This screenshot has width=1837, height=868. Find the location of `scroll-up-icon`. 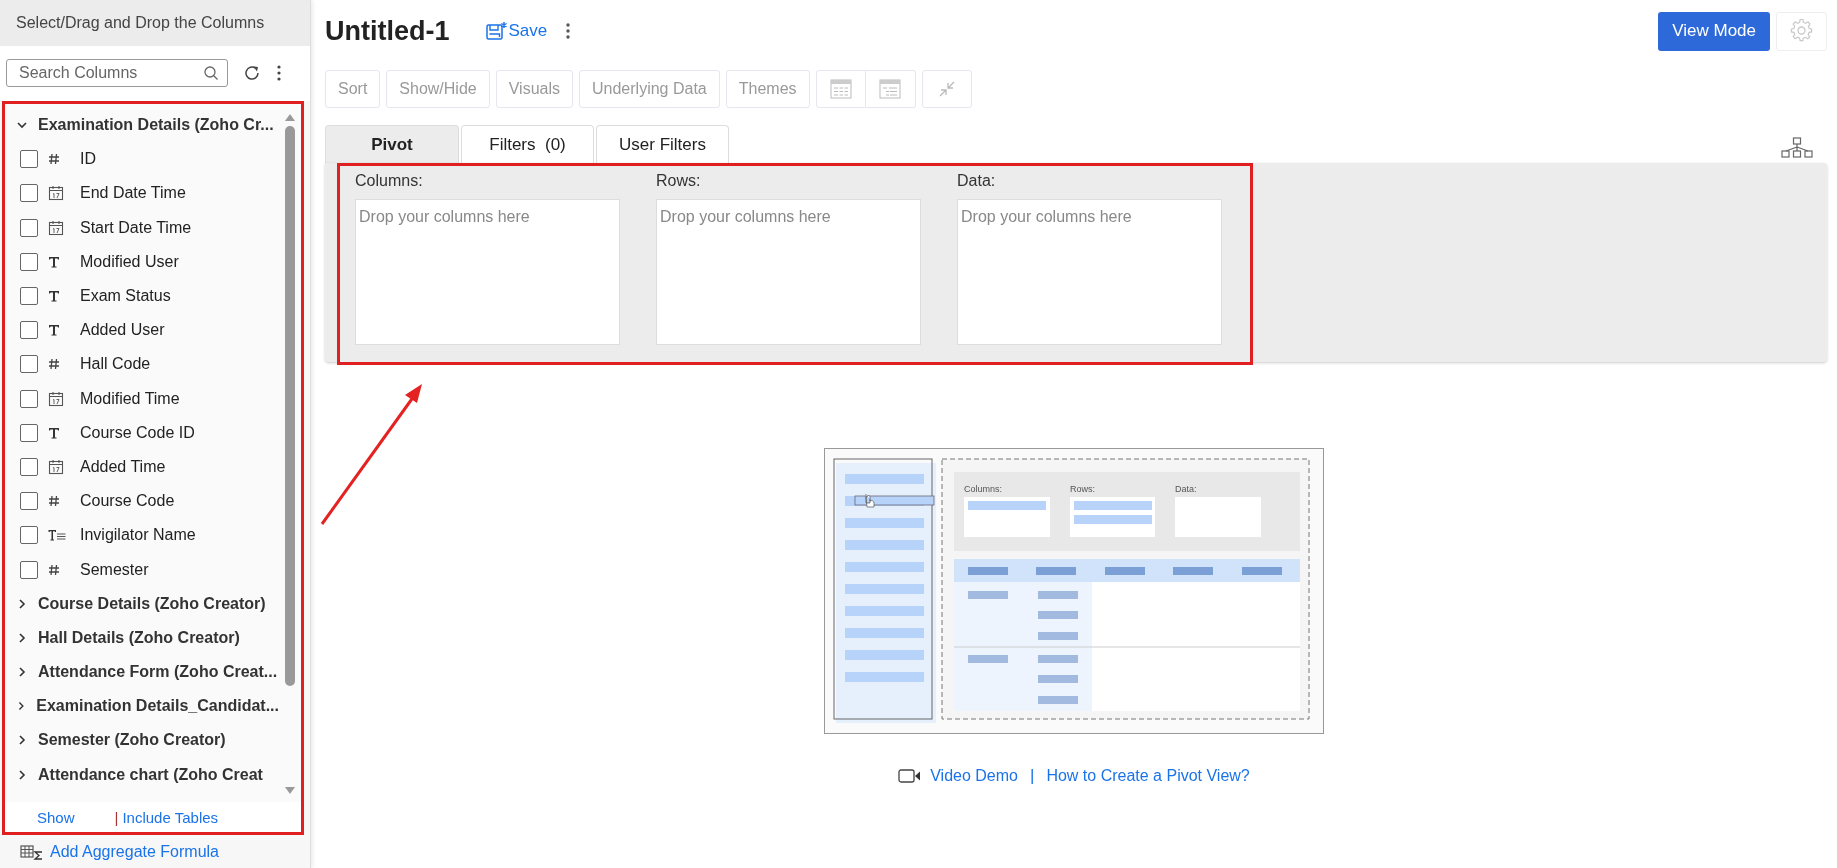

scroll-up-icon is located at coordinates (290, 117).